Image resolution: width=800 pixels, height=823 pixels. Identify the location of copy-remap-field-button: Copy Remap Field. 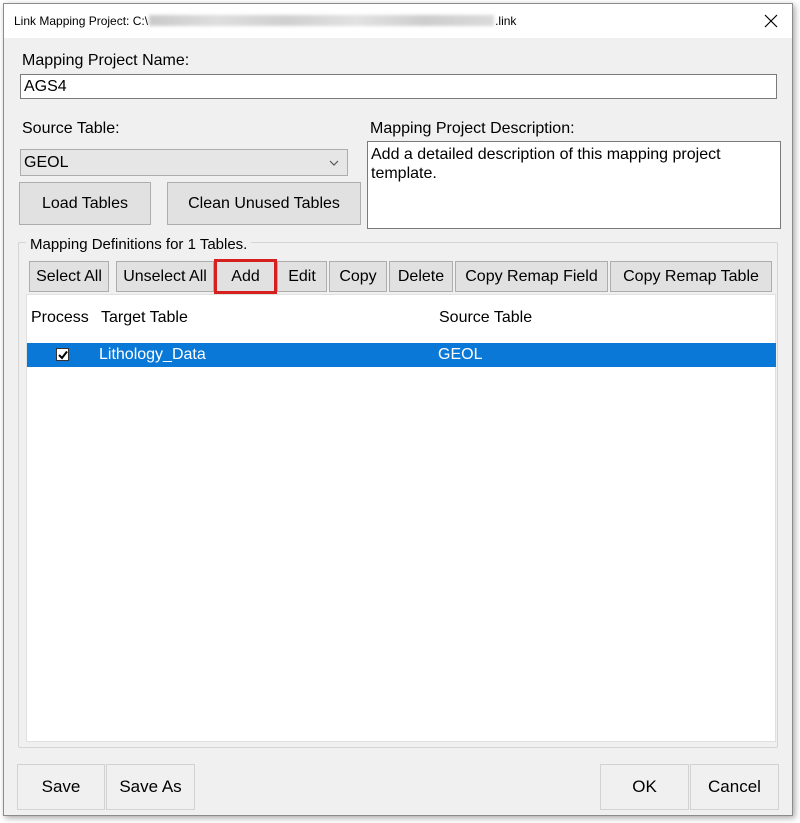
(531, 276).